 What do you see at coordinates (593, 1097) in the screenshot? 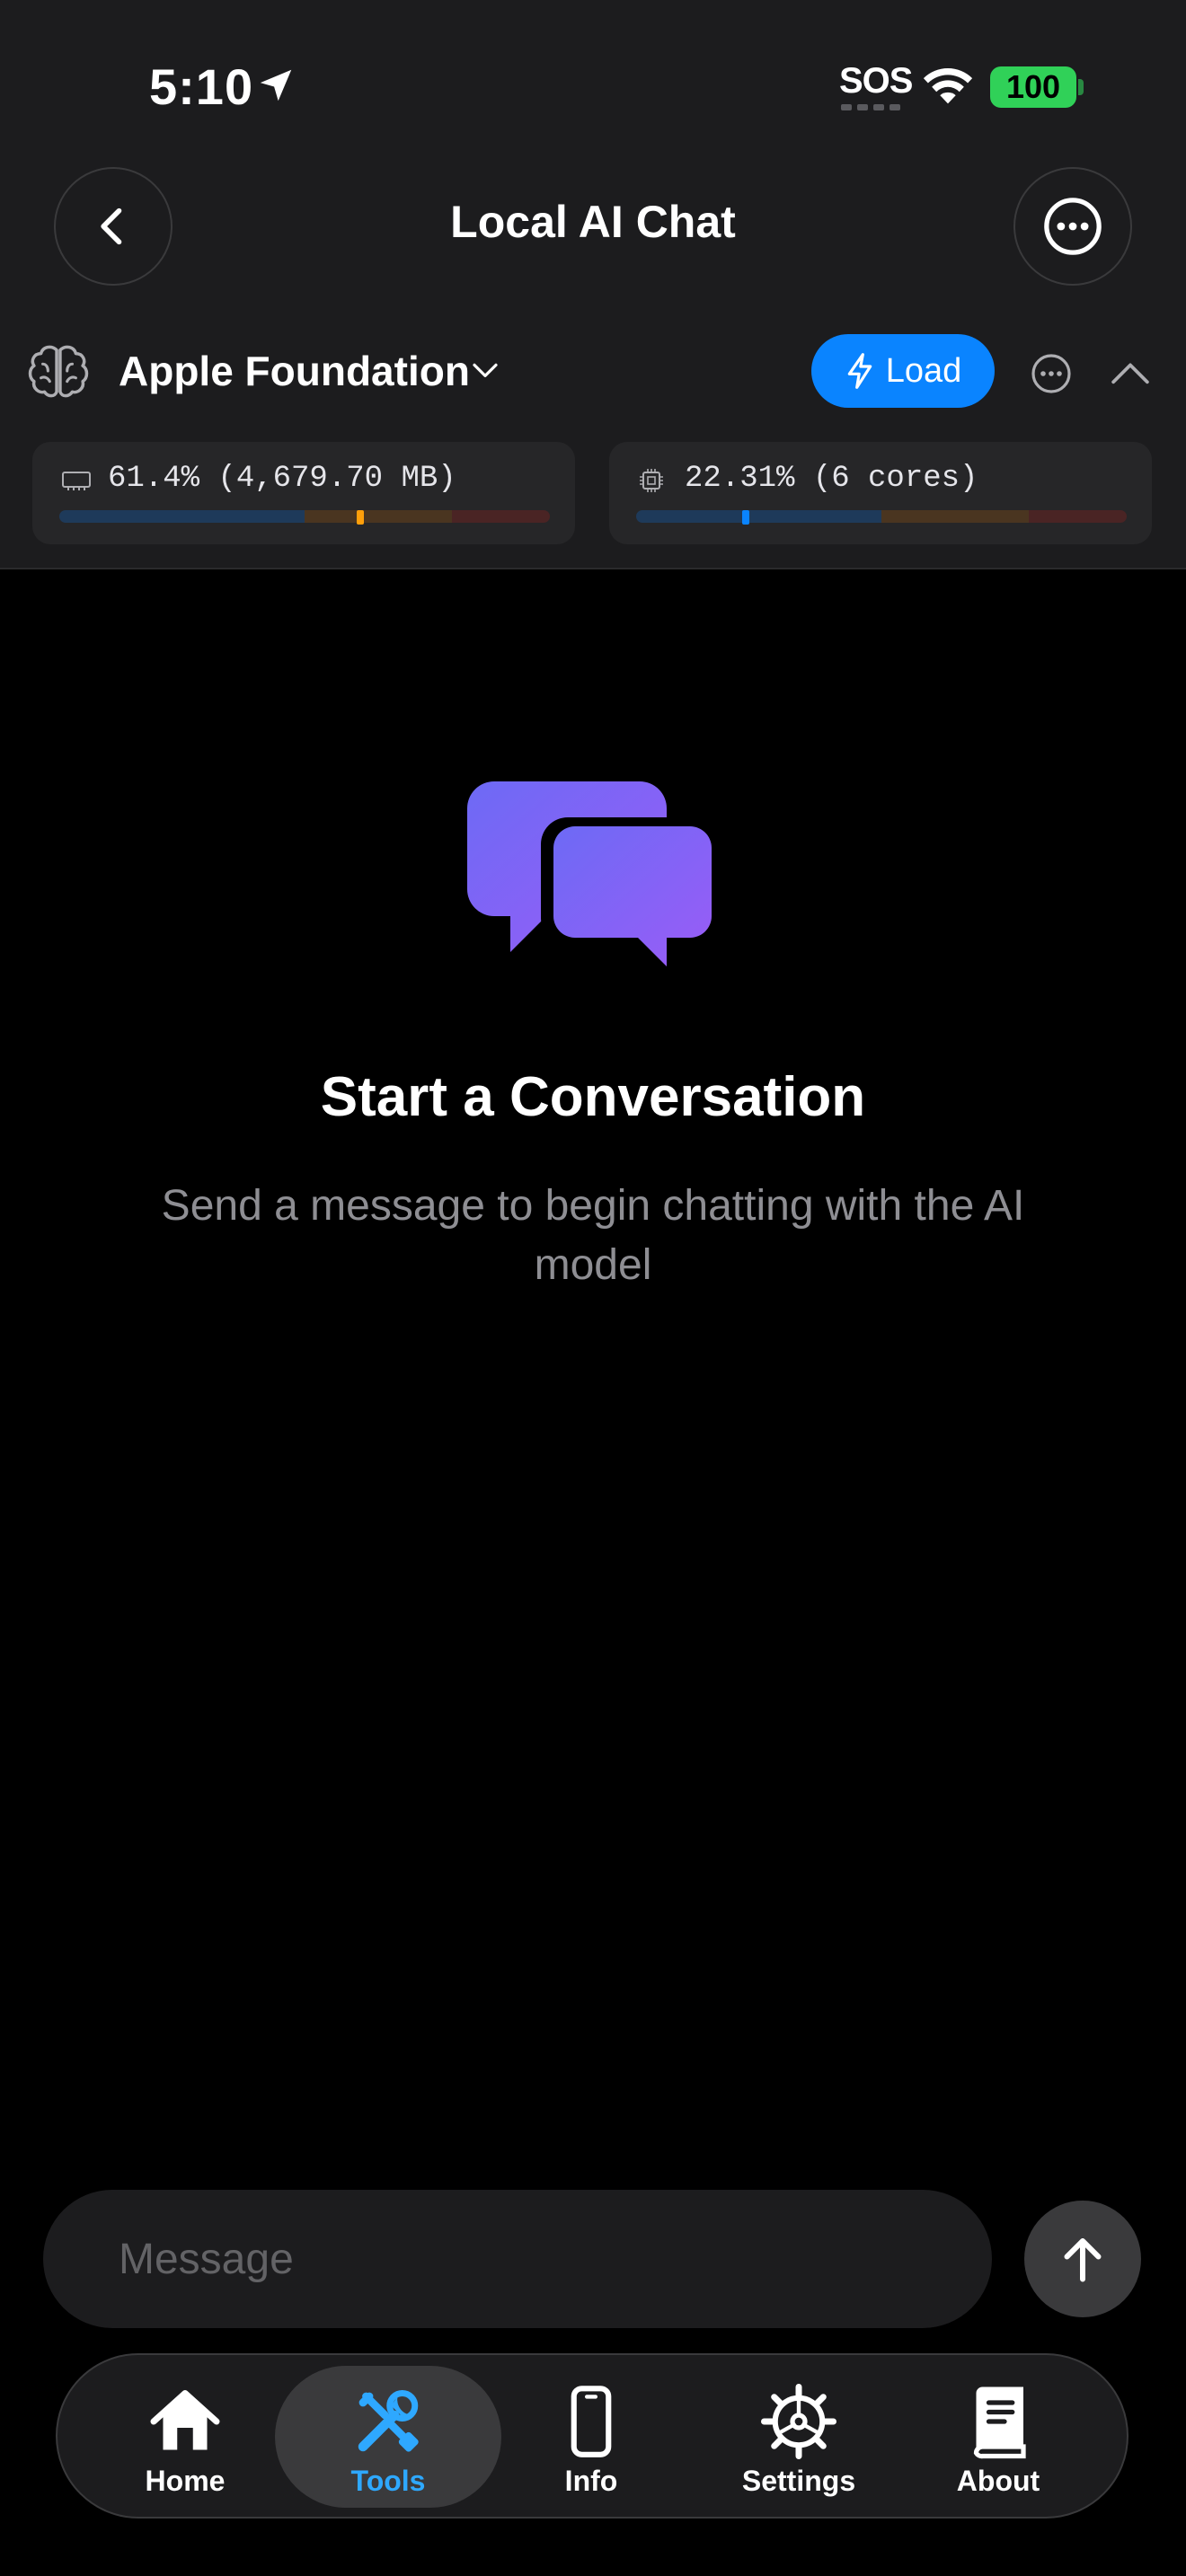
I see `empty-state-title: Start a Conversation` at bounding box center [593, 1097].